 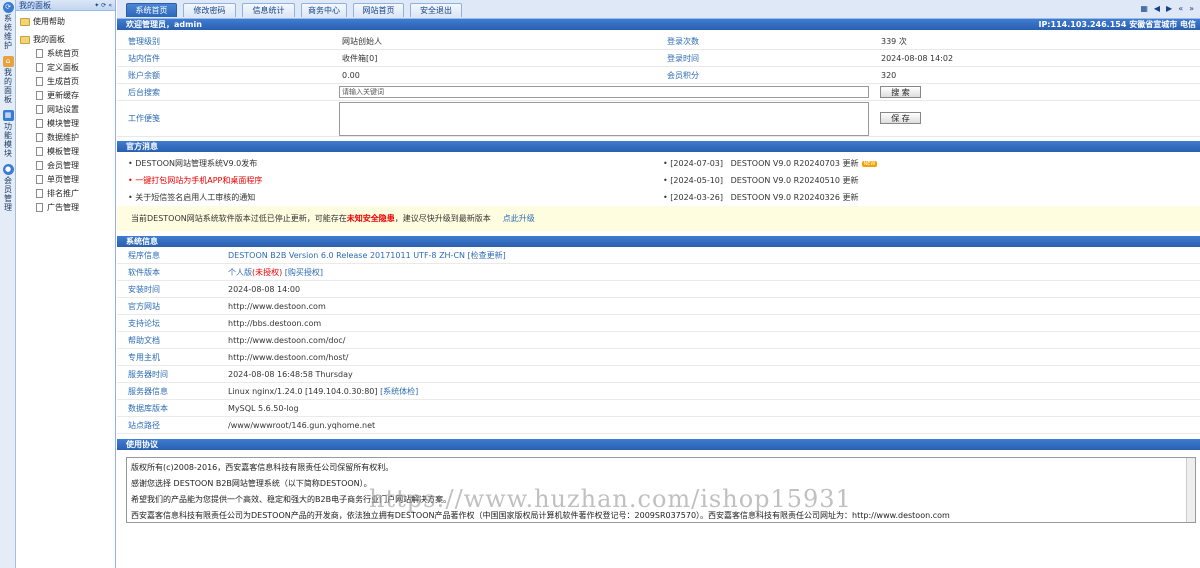 What do you see at coordinates (869, 163) in the screenshot?
I see `new-badge: NEW` at bounding box center [869, 163].